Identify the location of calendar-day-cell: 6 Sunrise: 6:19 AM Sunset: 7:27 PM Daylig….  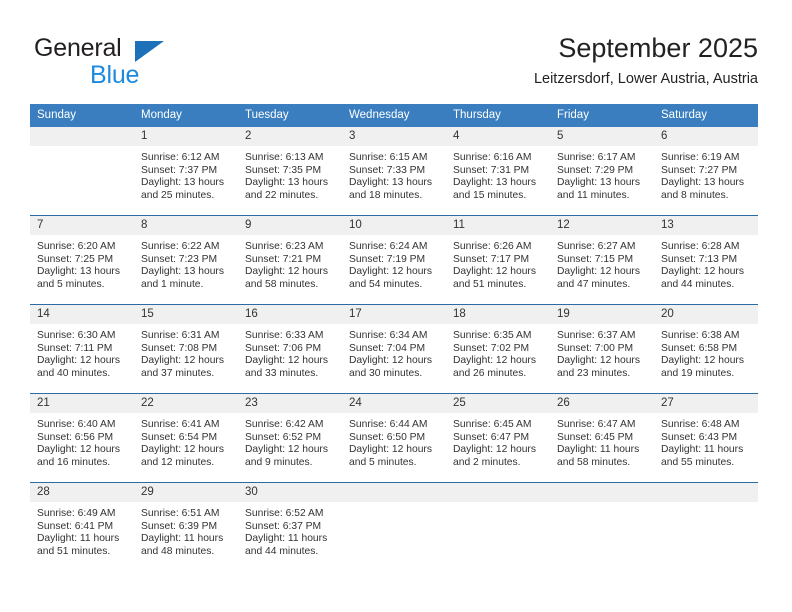
(706, 171).